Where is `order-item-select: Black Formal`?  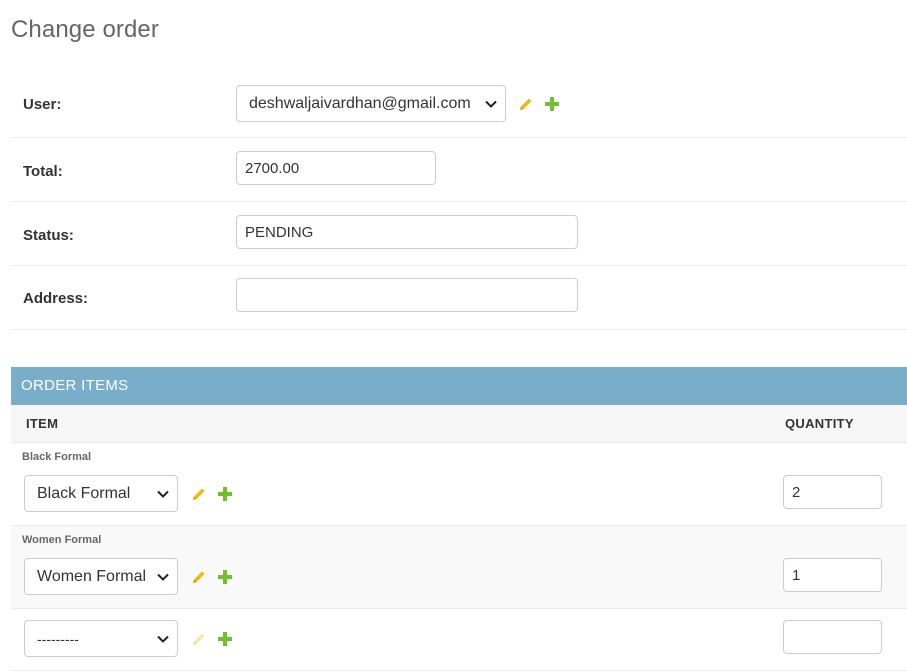
order-item-select: Black Formal is located at coordinates (101, 493).